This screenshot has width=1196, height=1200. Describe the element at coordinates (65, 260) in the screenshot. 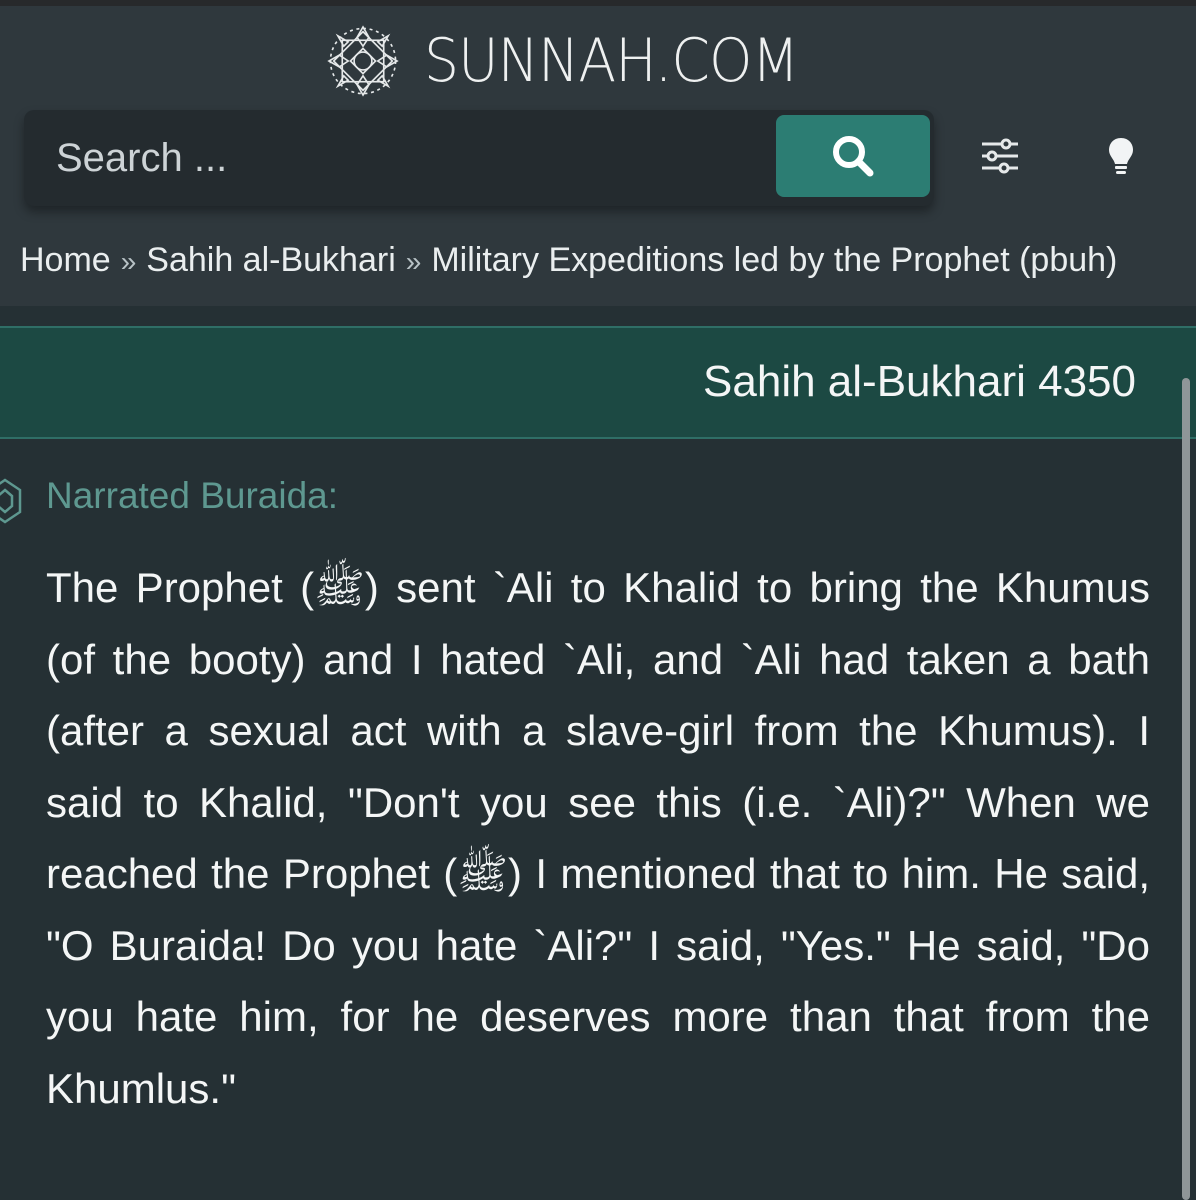

I see `breadcrumb-home-link: Home` at that location.